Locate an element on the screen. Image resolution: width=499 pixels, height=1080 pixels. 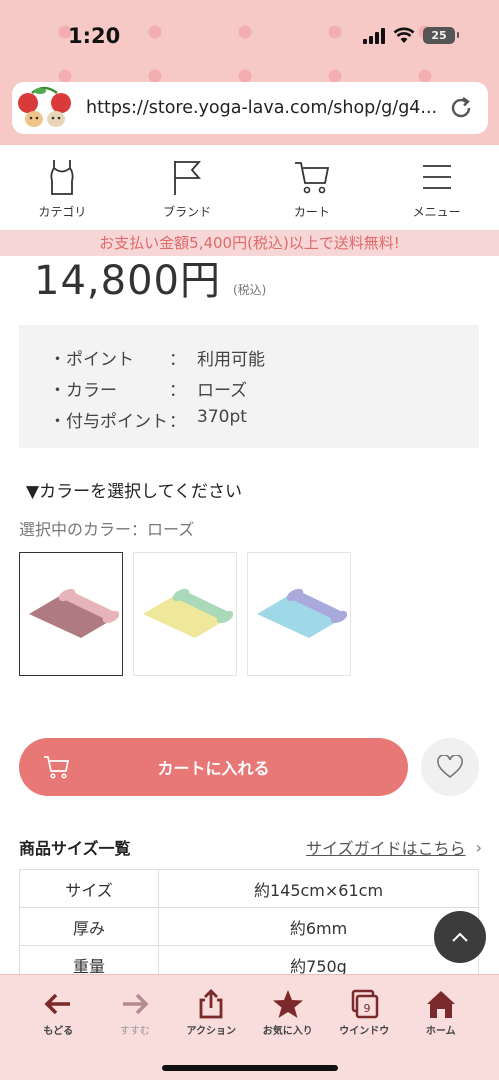
battery-icon: 25 is located at coordinates (441, 35).